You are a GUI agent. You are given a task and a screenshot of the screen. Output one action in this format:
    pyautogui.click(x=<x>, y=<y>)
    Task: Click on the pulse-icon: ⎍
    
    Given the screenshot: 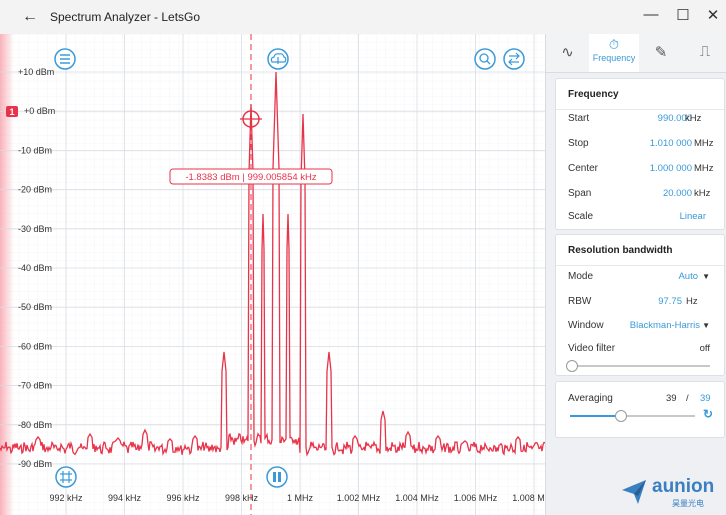 What is the action you would take?
    pyautogui.click(x=705, y=51)
    